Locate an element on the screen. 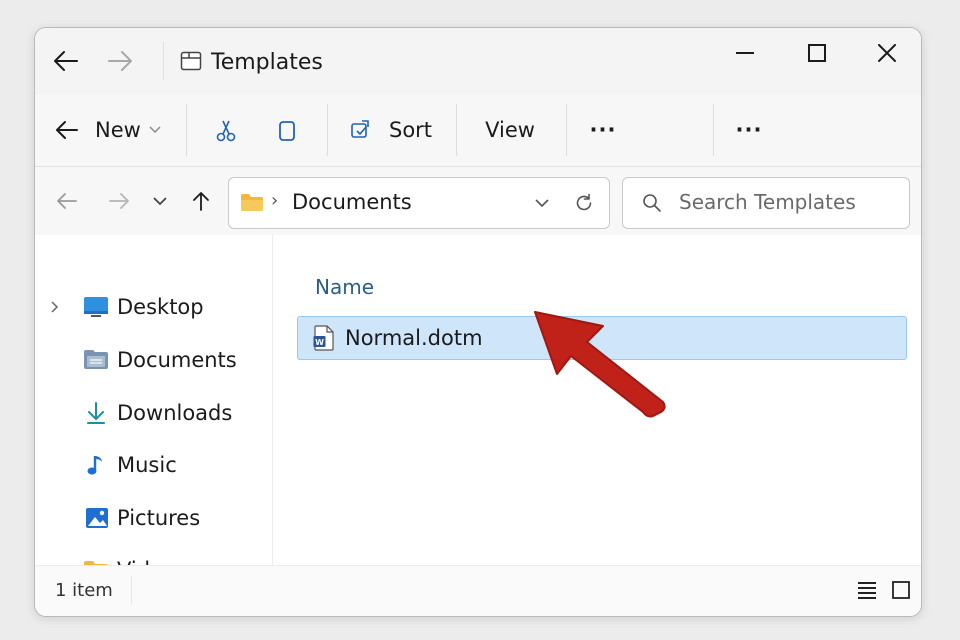 The width and height of the screenshot is (960, 640). up-arrow-icon is located at coordinates (201, 201).